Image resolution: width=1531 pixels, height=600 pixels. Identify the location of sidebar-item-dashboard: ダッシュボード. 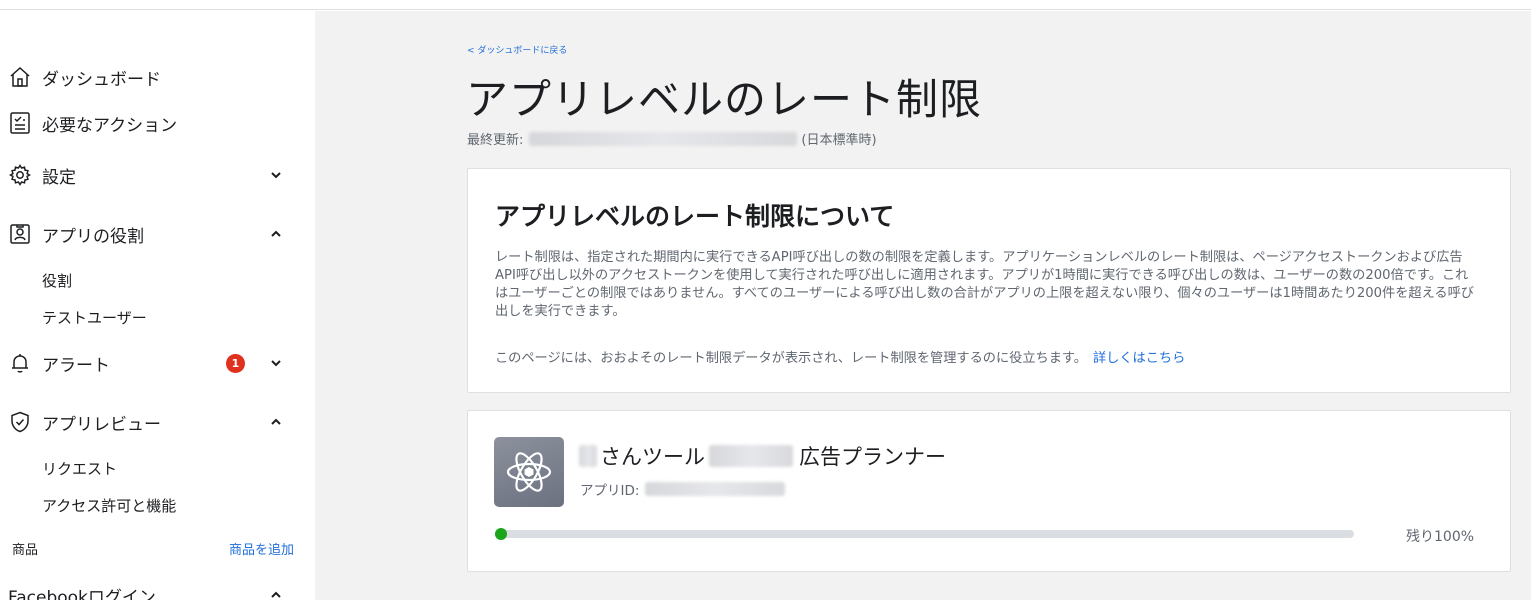
(157, 77).